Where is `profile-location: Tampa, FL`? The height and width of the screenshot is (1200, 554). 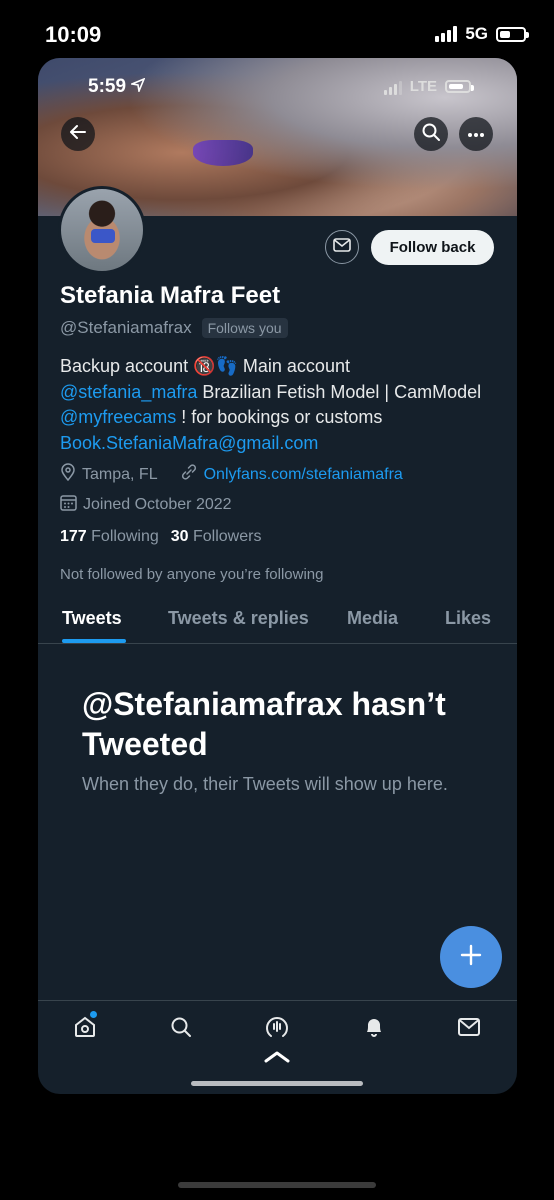
profile-location: Tampa, FL is located at coordinates (120, 474).